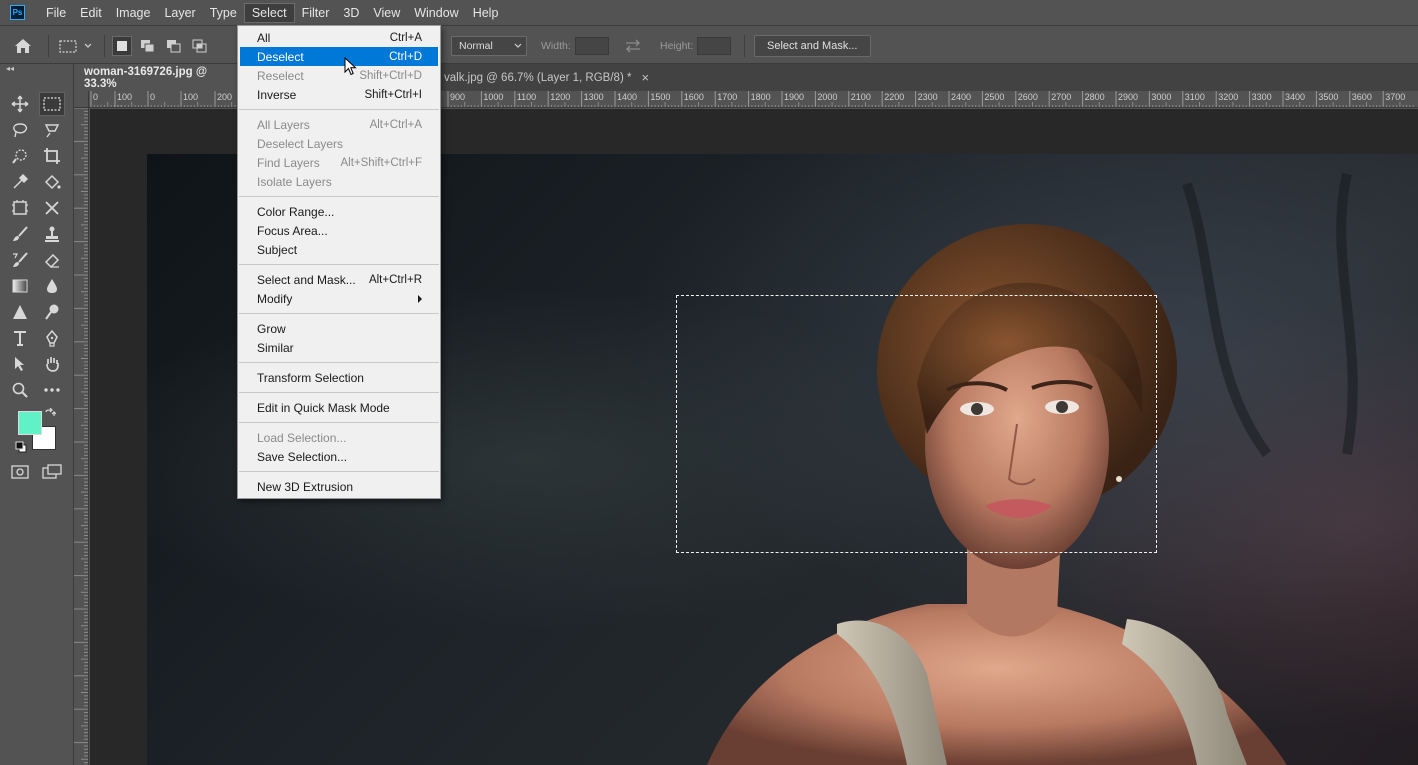 This screenshot has height=765, width=1418. I want to click on vertical-ruler, so click(81, 436).